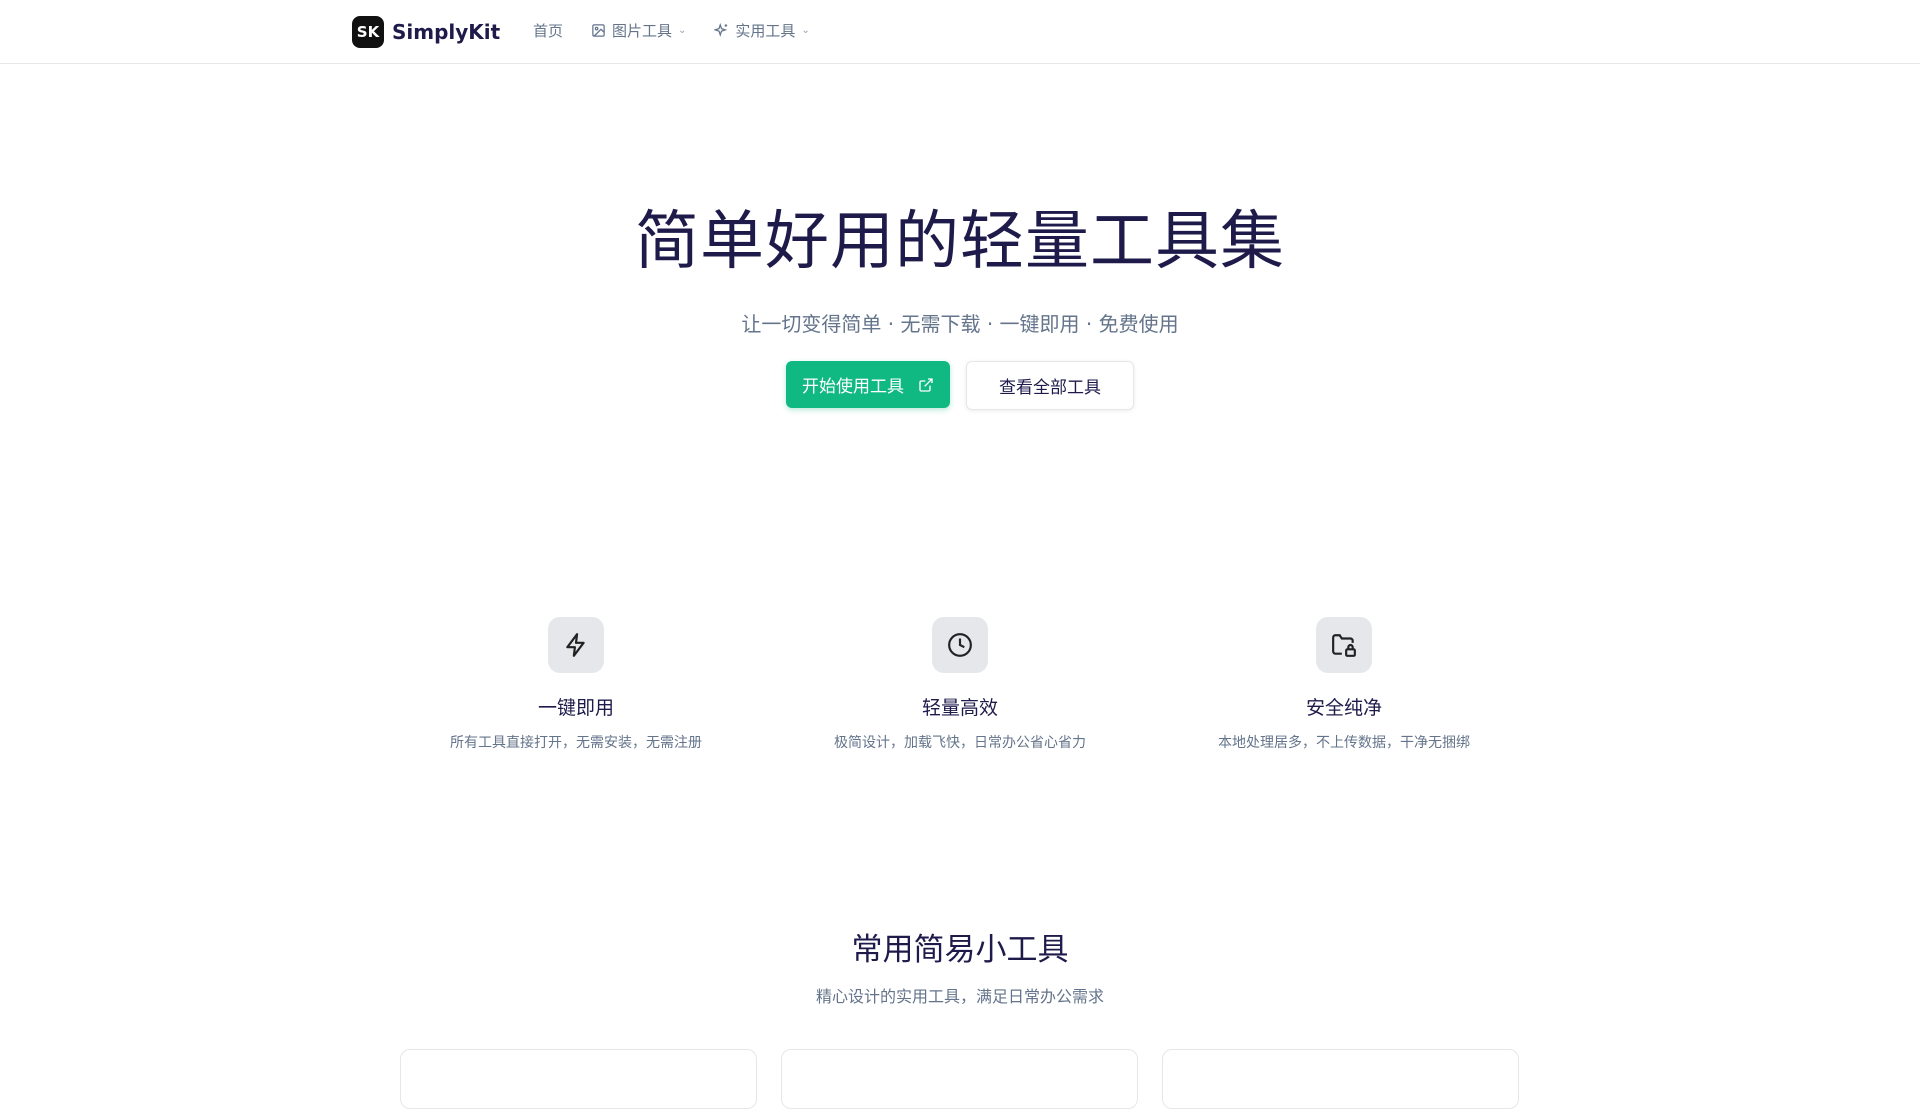 Image resolution: width=1920 pixels, height=1109 pixels. I want to click on clock-icon, so click(960, 645).